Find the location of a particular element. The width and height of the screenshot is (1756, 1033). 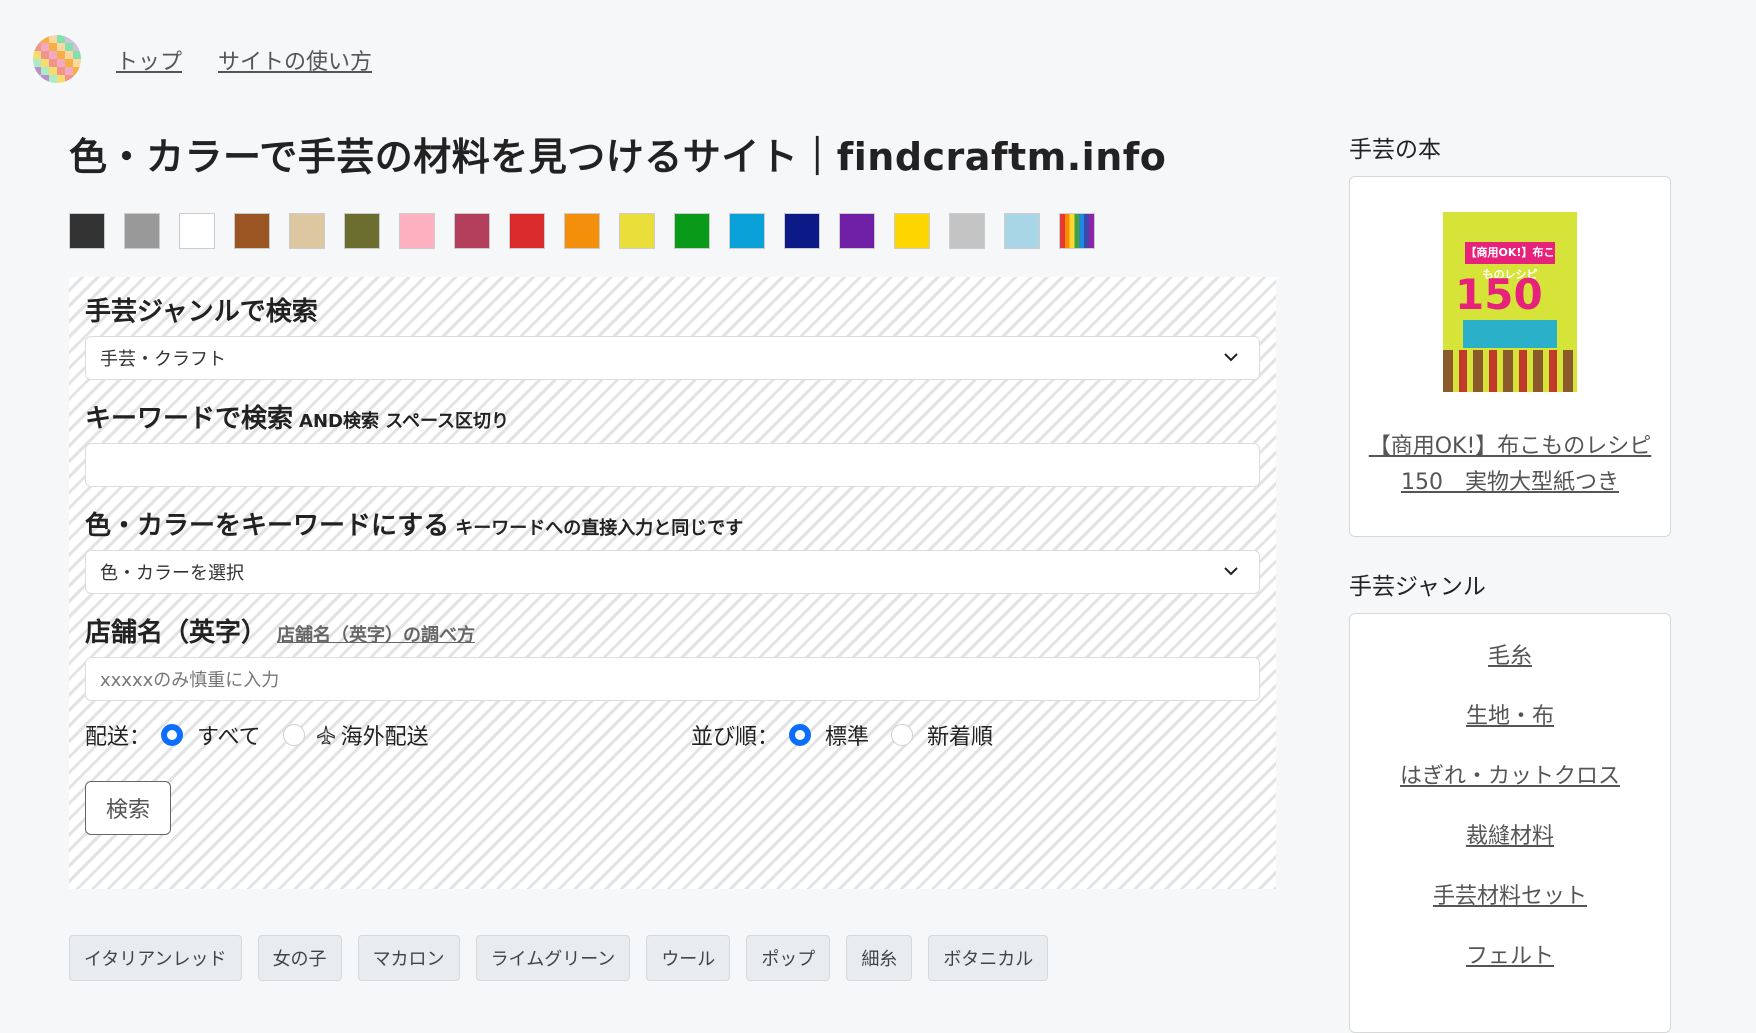

shipping-all-label: すべて is located at coordinates (229, 735).